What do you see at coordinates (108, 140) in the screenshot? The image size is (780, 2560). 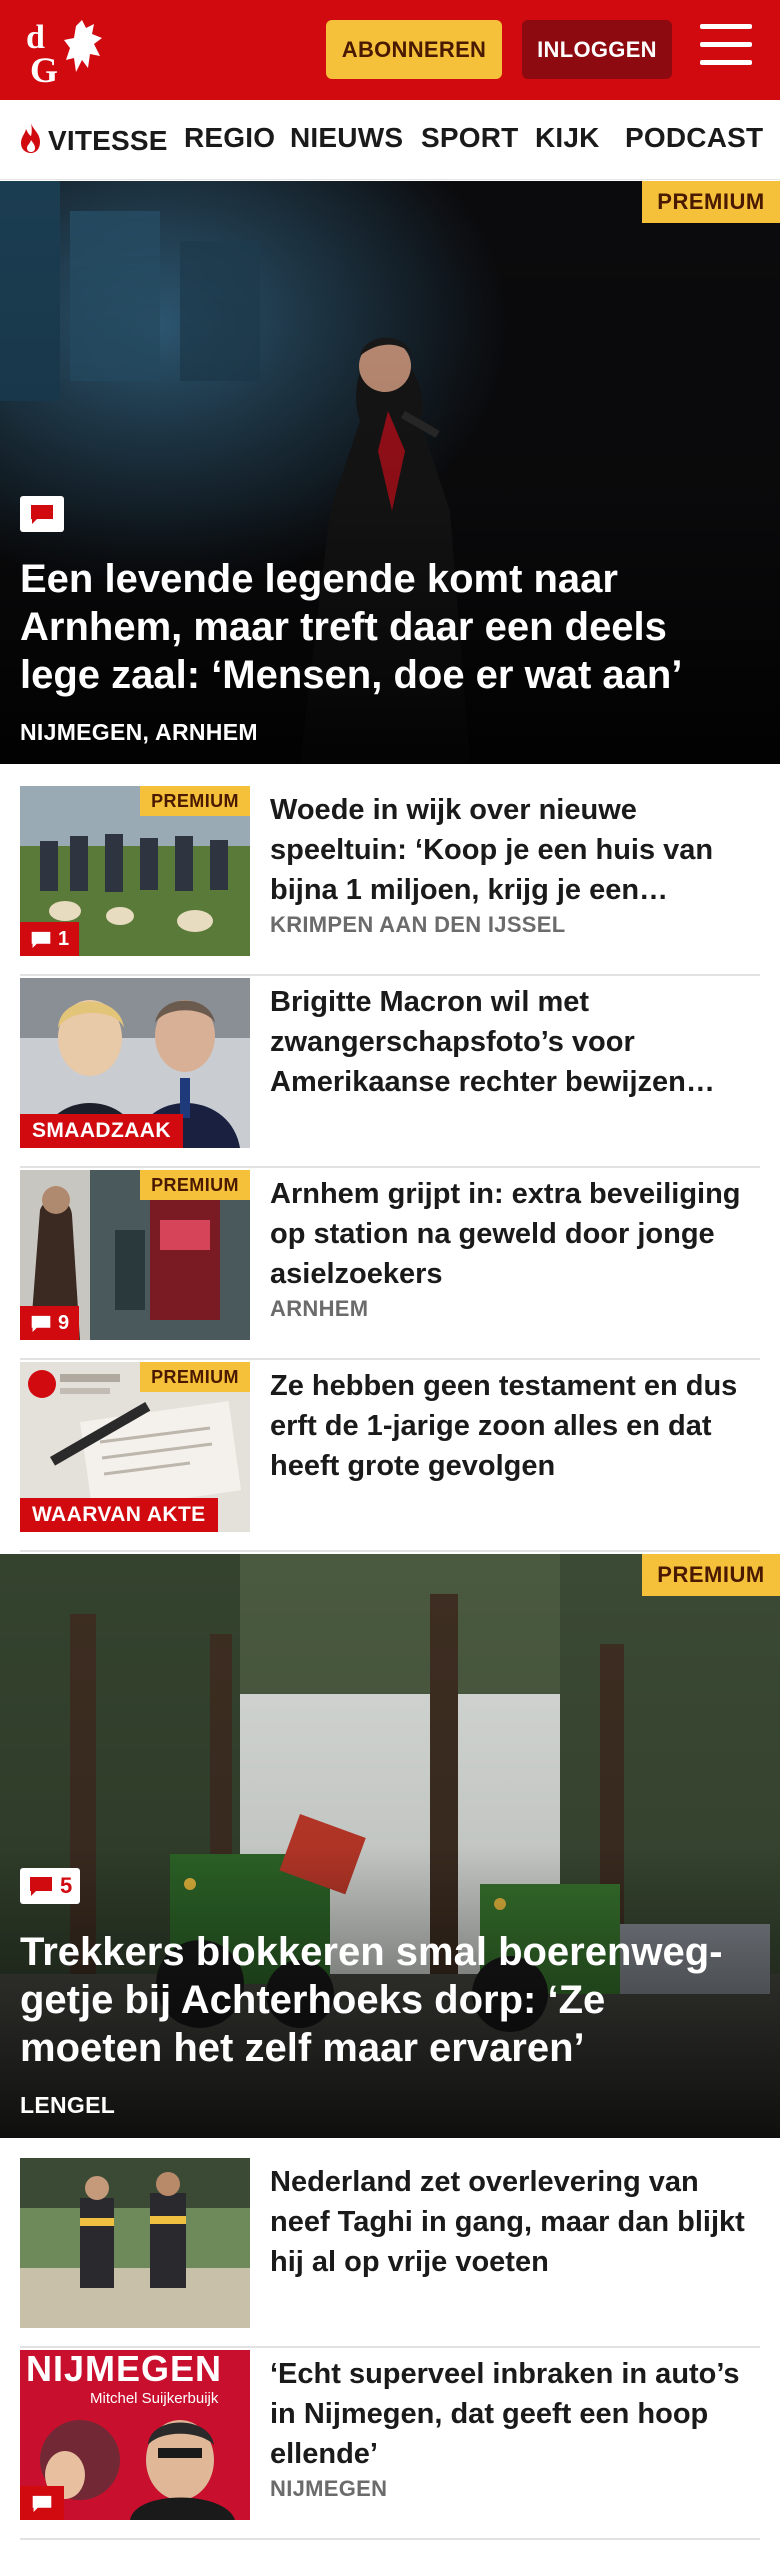 I see `nav-label: VITESSE` at bounding box center [108, 140].